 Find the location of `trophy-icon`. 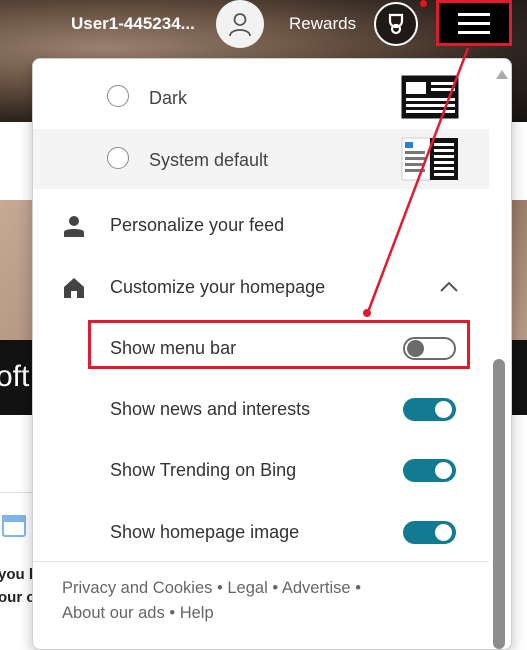

trophy-icon is located at coordinates (396, 24).